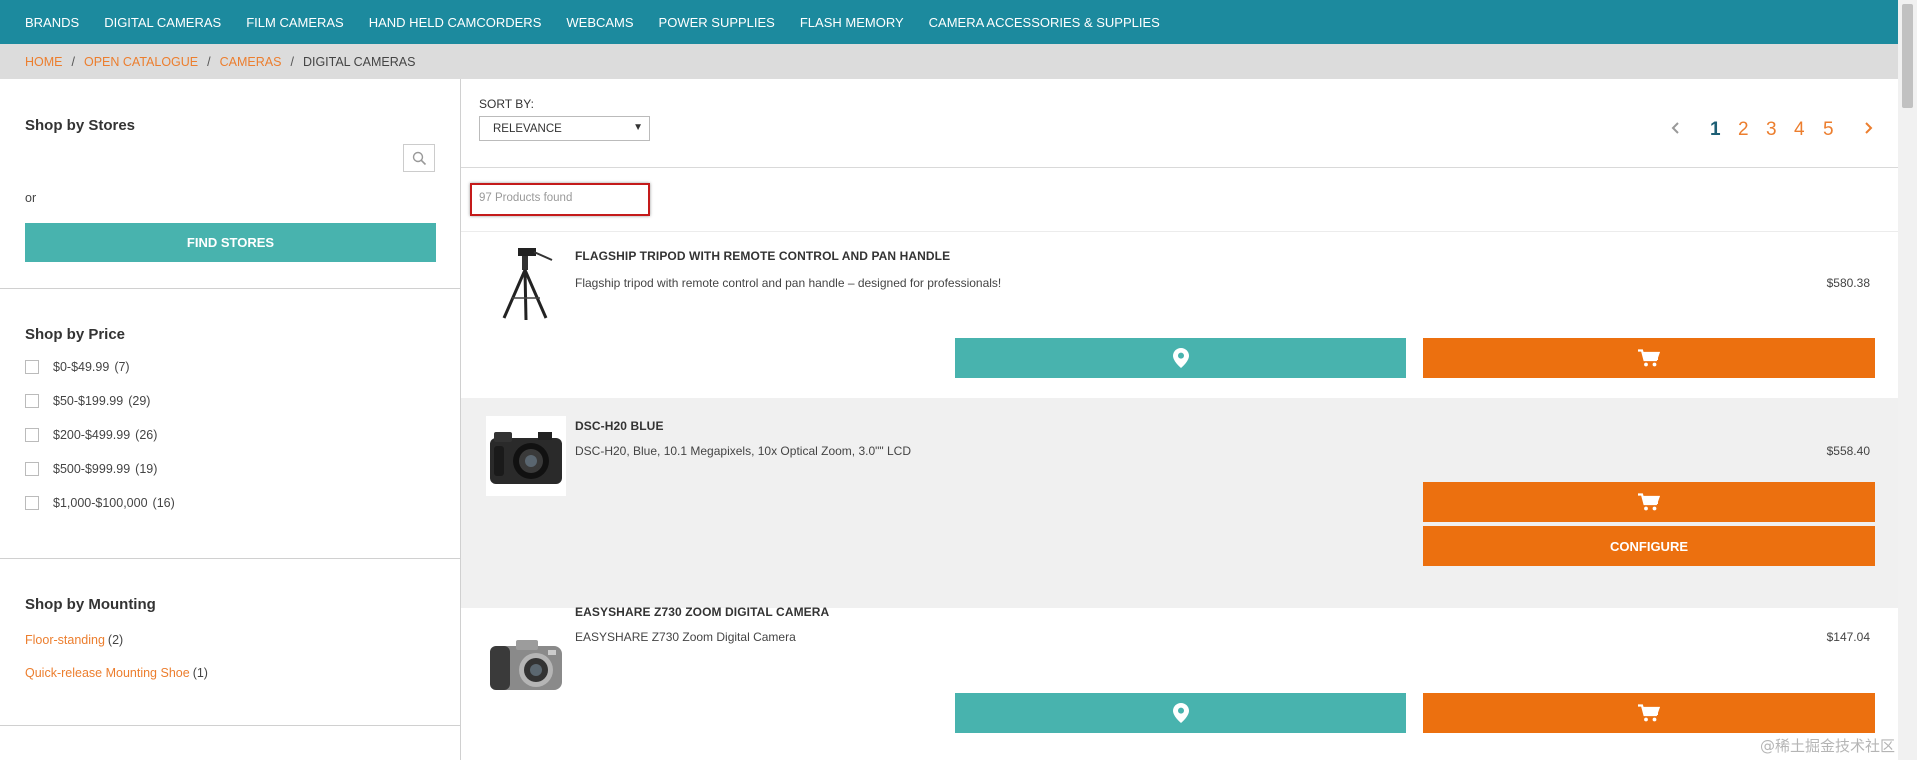  I want to click on breadcrumb-cameras: CAMERAS, so click(251, 62).